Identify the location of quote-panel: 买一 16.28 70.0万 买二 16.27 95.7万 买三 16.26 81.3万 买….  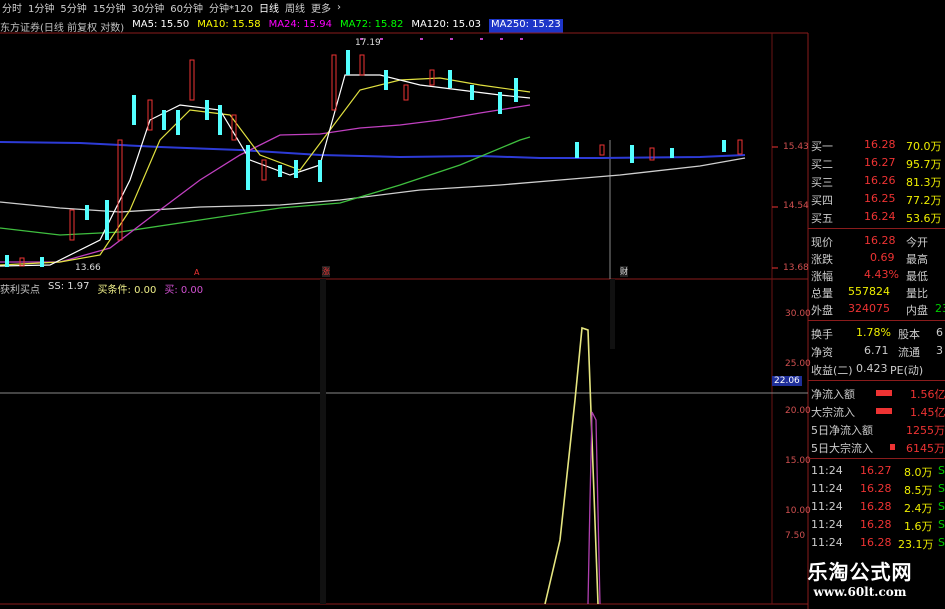
(876, 372).